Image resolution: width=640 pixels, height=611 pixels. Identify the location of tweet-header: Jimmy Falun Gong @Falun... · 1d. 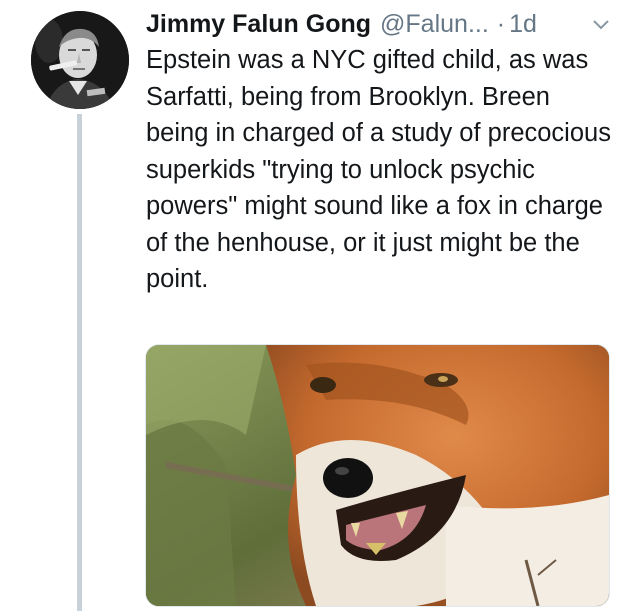
(386, 24).